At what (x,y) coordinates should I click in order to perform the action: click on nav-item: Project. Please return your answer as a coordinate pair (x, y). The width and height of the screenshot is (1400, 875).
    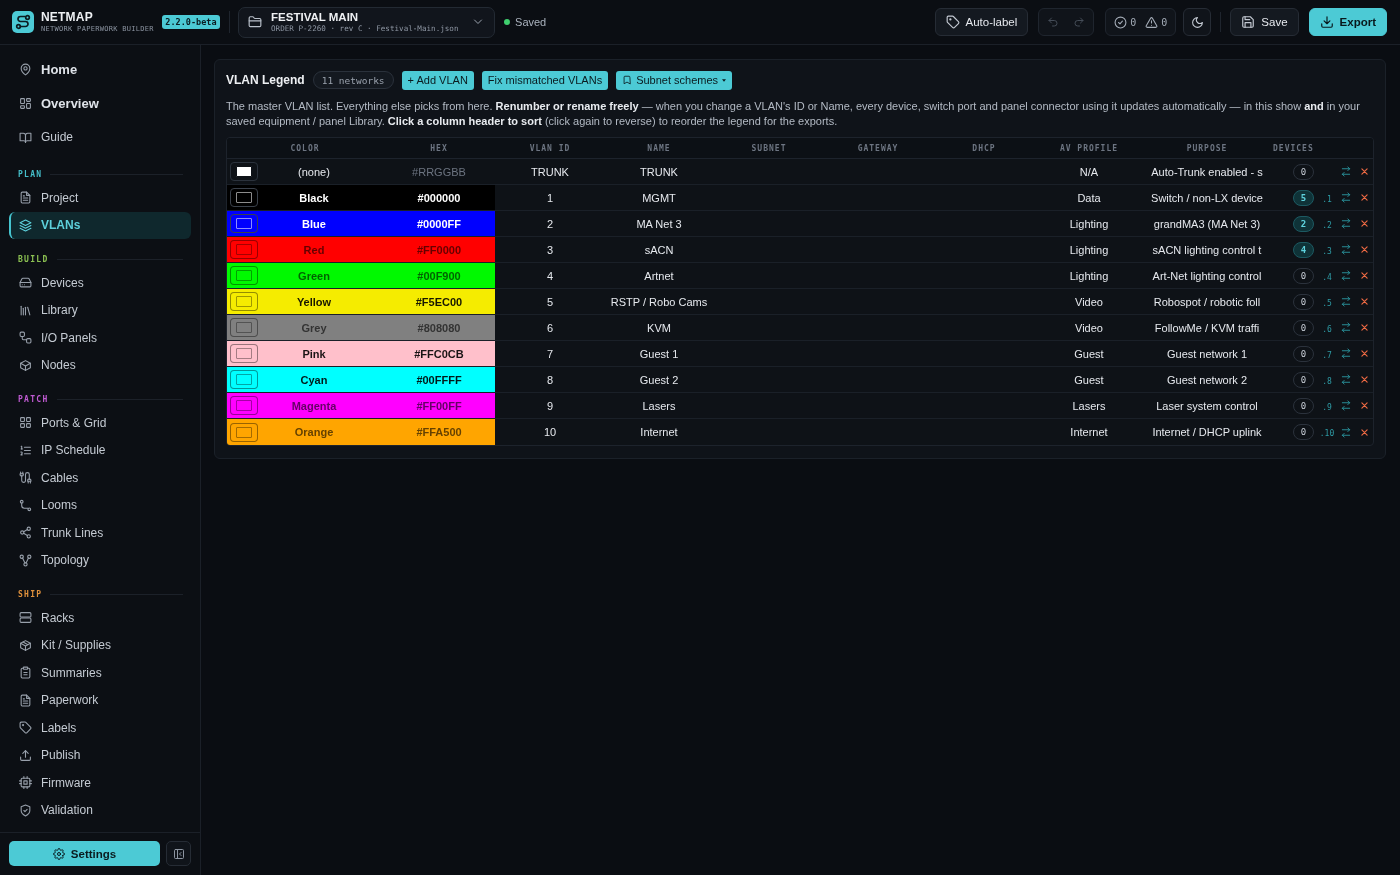
    Looking at the image, I should click on (100, 198).